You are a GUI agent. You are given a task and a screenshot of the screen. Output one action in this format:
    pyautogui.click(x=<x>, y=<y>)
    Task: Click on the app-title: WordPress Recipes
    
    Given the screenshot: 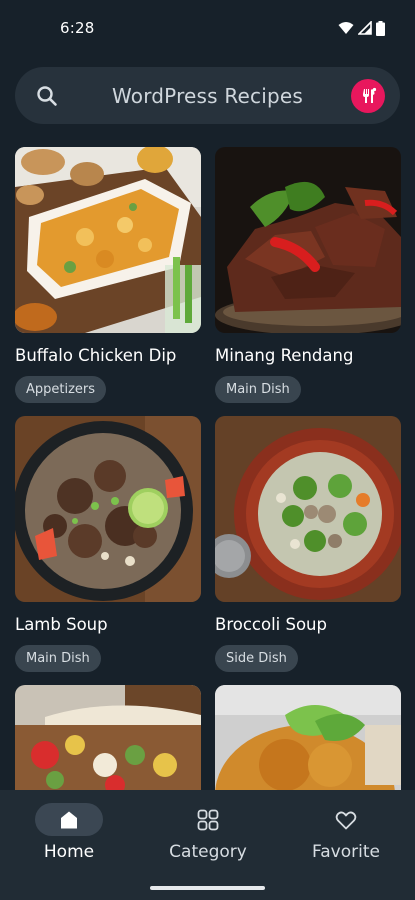 What is the action you would take?
    pyautogui.click(x=207, y=95)
    